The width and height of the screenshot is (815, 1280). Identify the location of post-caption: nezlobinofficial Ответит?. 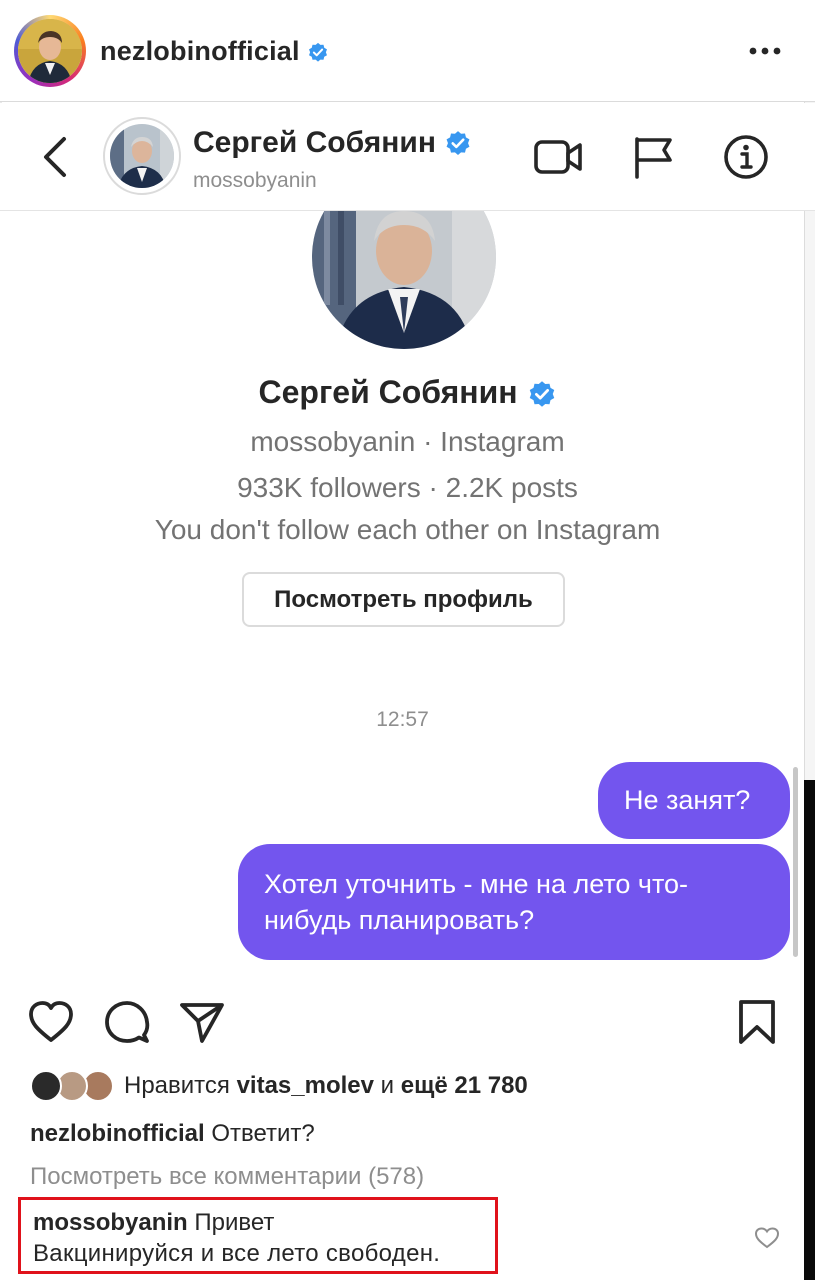
(172, 1134).